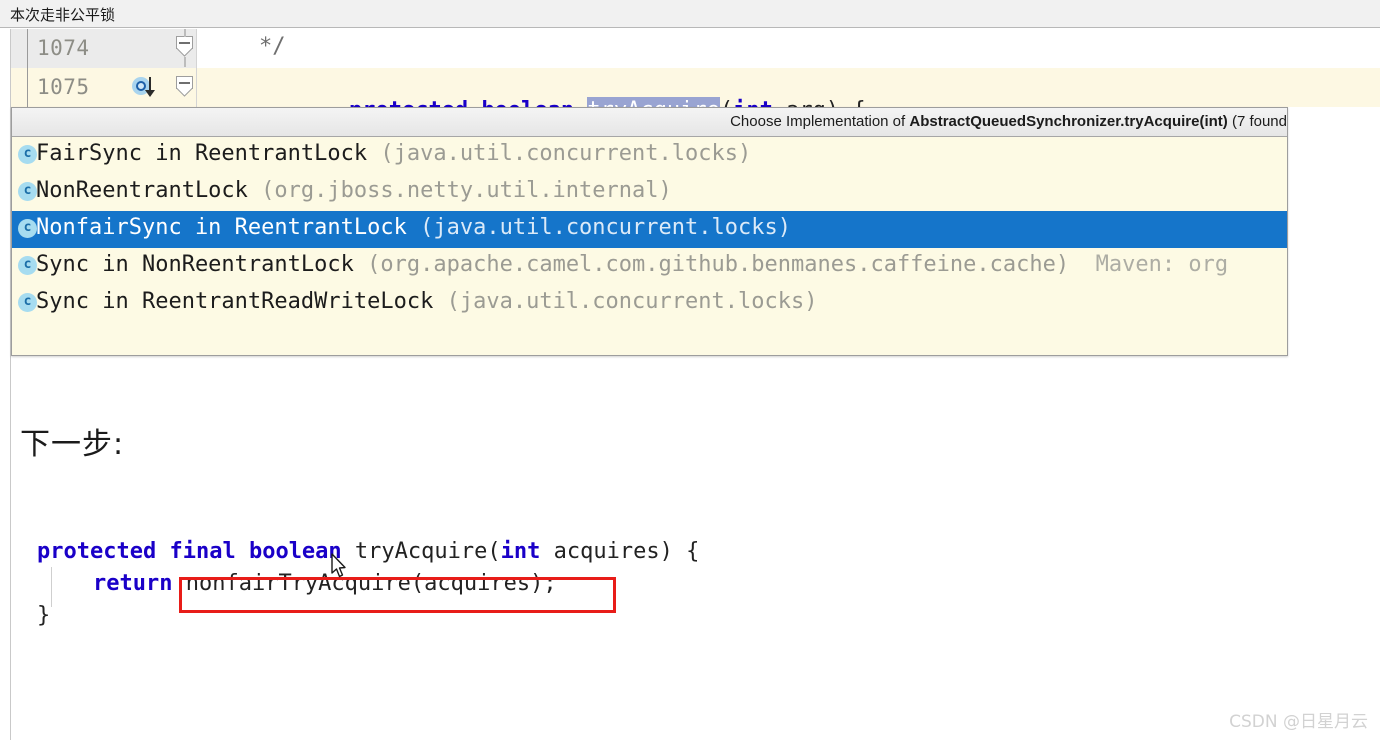  What do you see at coordinates (202, 551) in the screenshot?
I see `keyword-final: final` at bounding box center [202, 551].